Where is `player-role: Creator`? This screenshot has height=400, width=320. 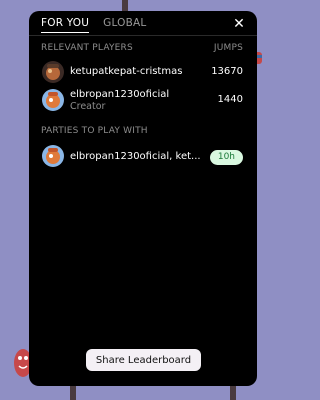 player-role: Creator is located at coordinates (88, 106).